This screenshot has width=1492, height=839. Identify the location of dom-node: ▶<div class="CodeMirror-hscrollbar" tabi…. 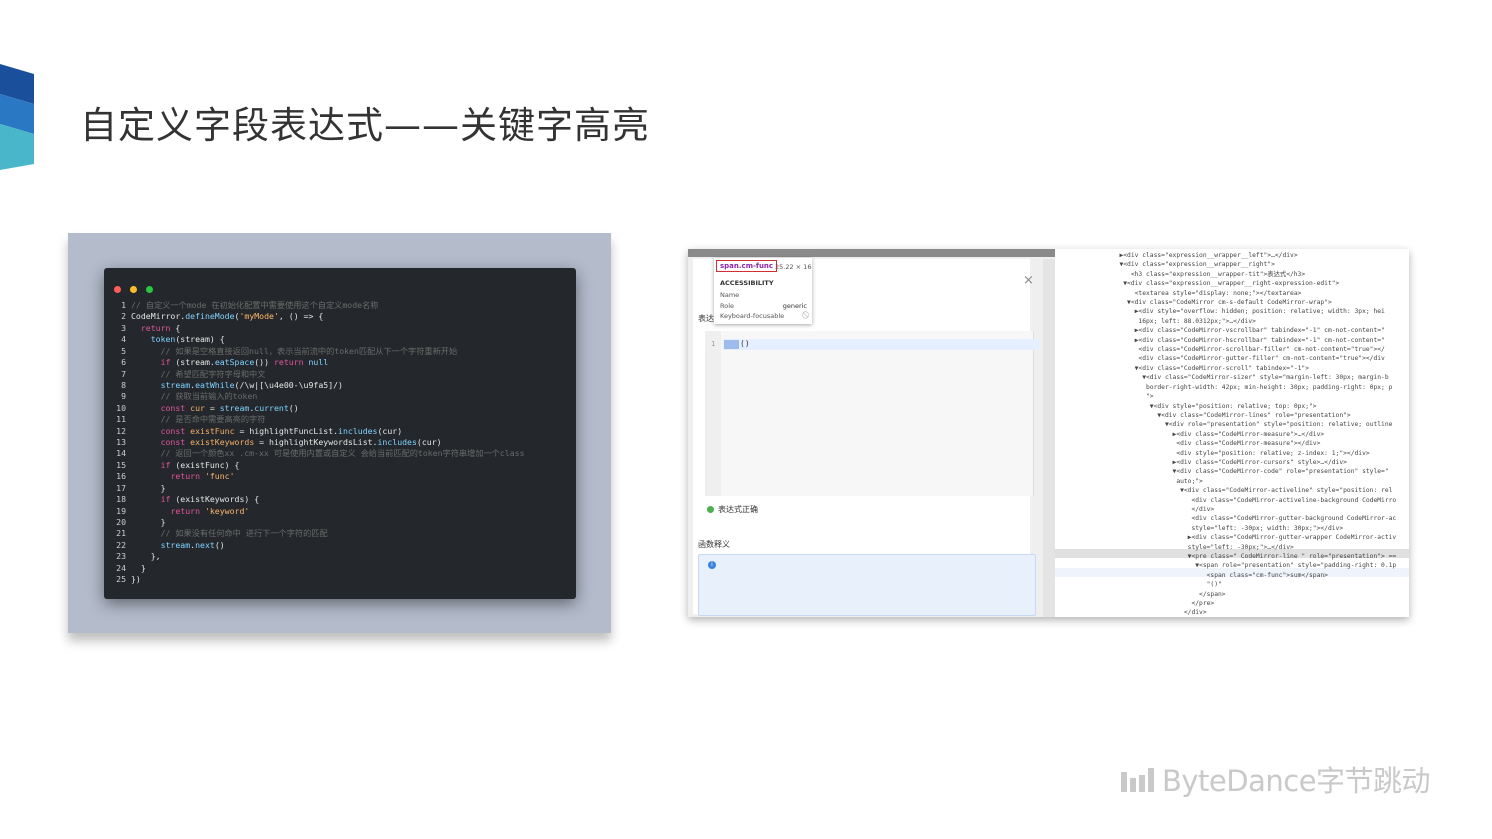
(1225, 340).